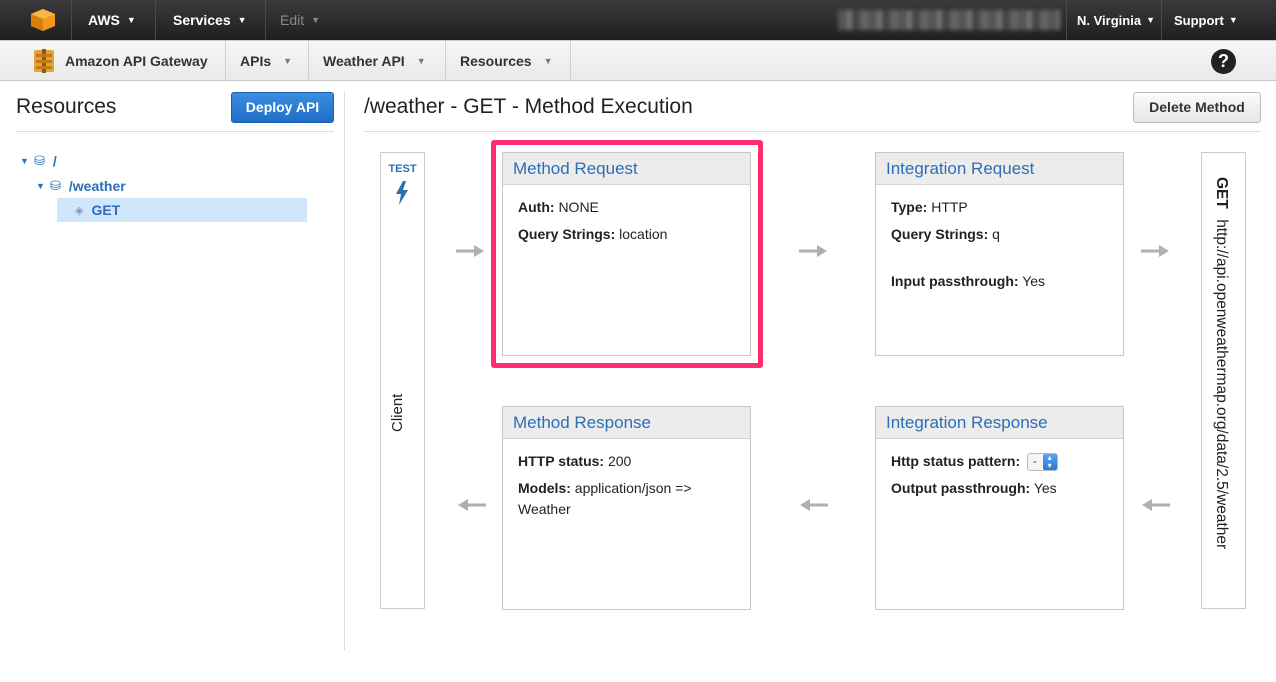  What do you see at coordinates (104, 20) in the screenshot?
I see `aws-menu-label: AWS` at bounding box center [104, 20].